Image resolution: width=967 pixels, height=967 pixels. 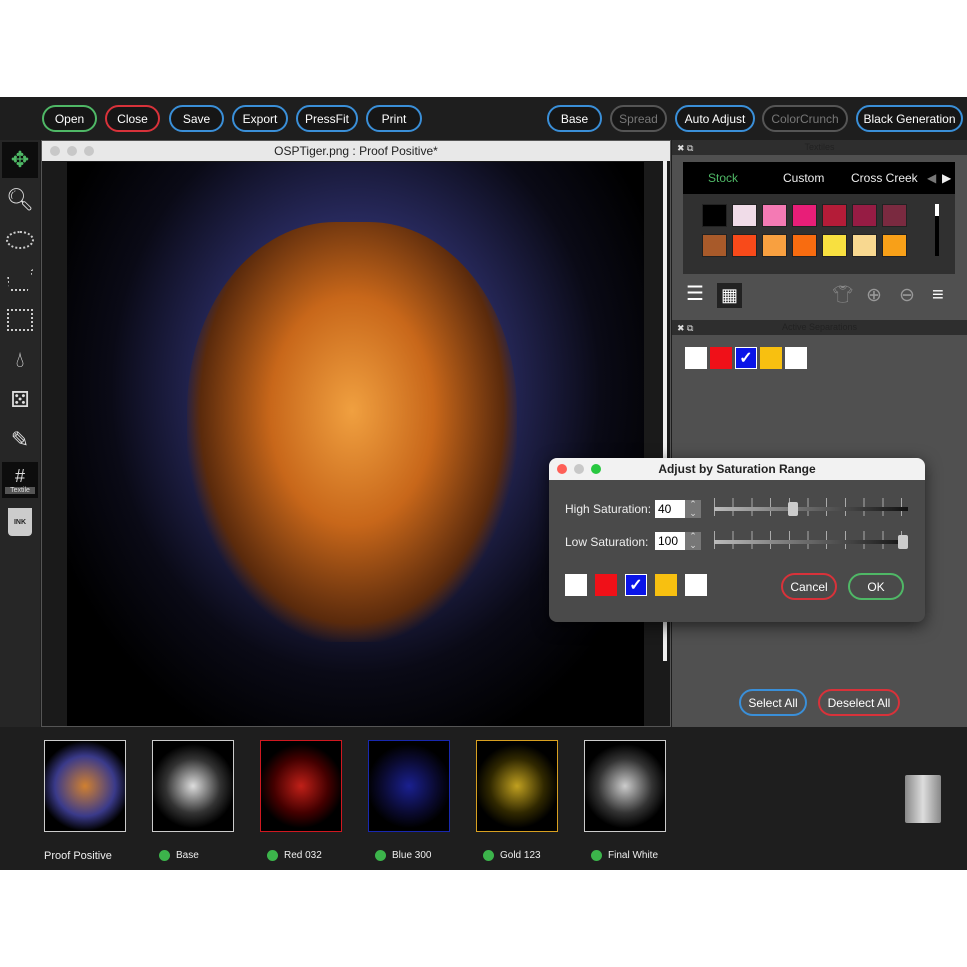 I want to click on minimize-window-dot, so click(x=72, y=151).